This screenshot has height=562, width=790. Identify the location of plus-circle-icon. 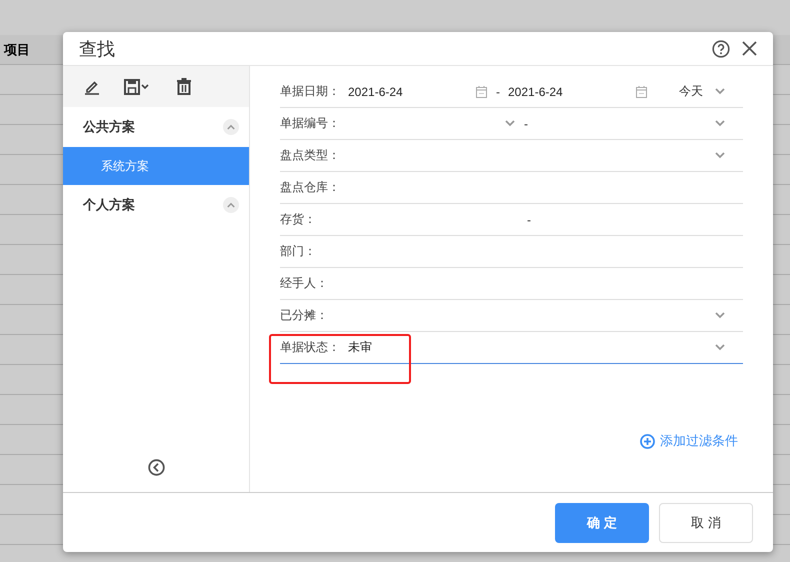
(647, 441).